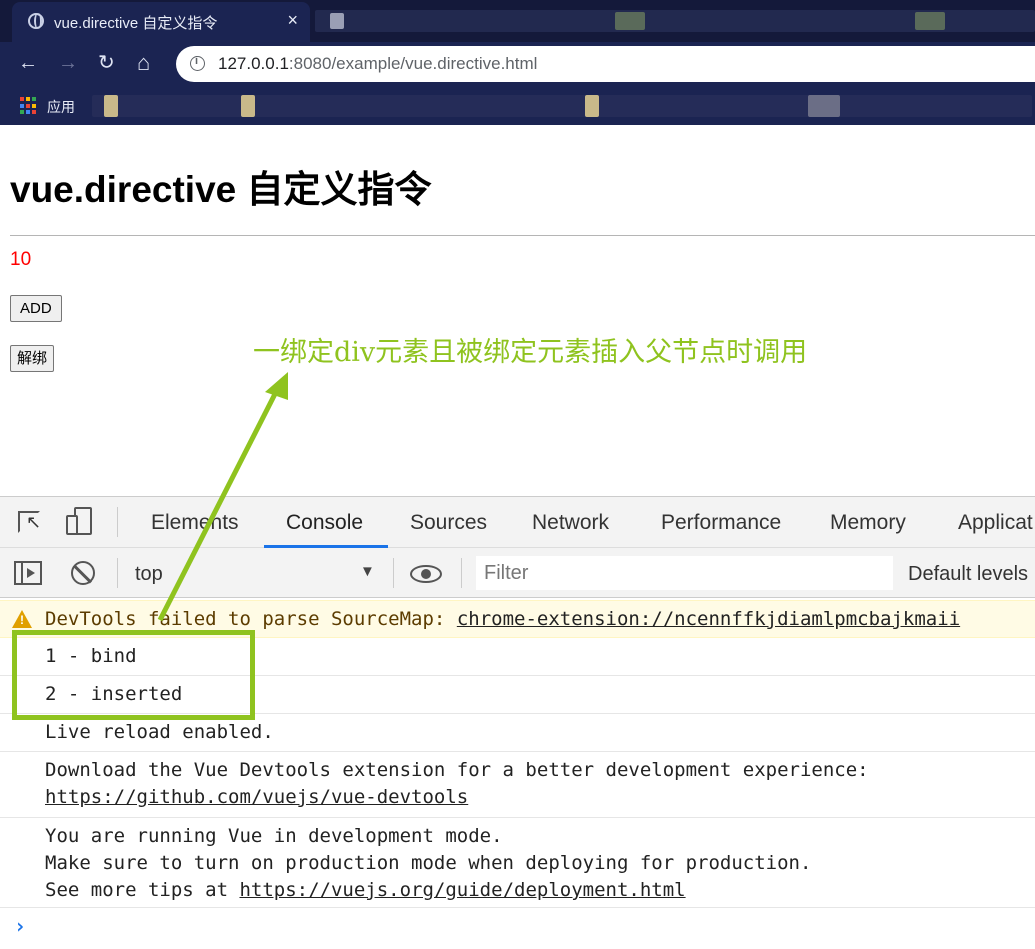 The height and width of the screenshot is (949, 1035). I want to click on deployment-link: https://vuejs.org/guide/deployment.html, so click(462, 890).